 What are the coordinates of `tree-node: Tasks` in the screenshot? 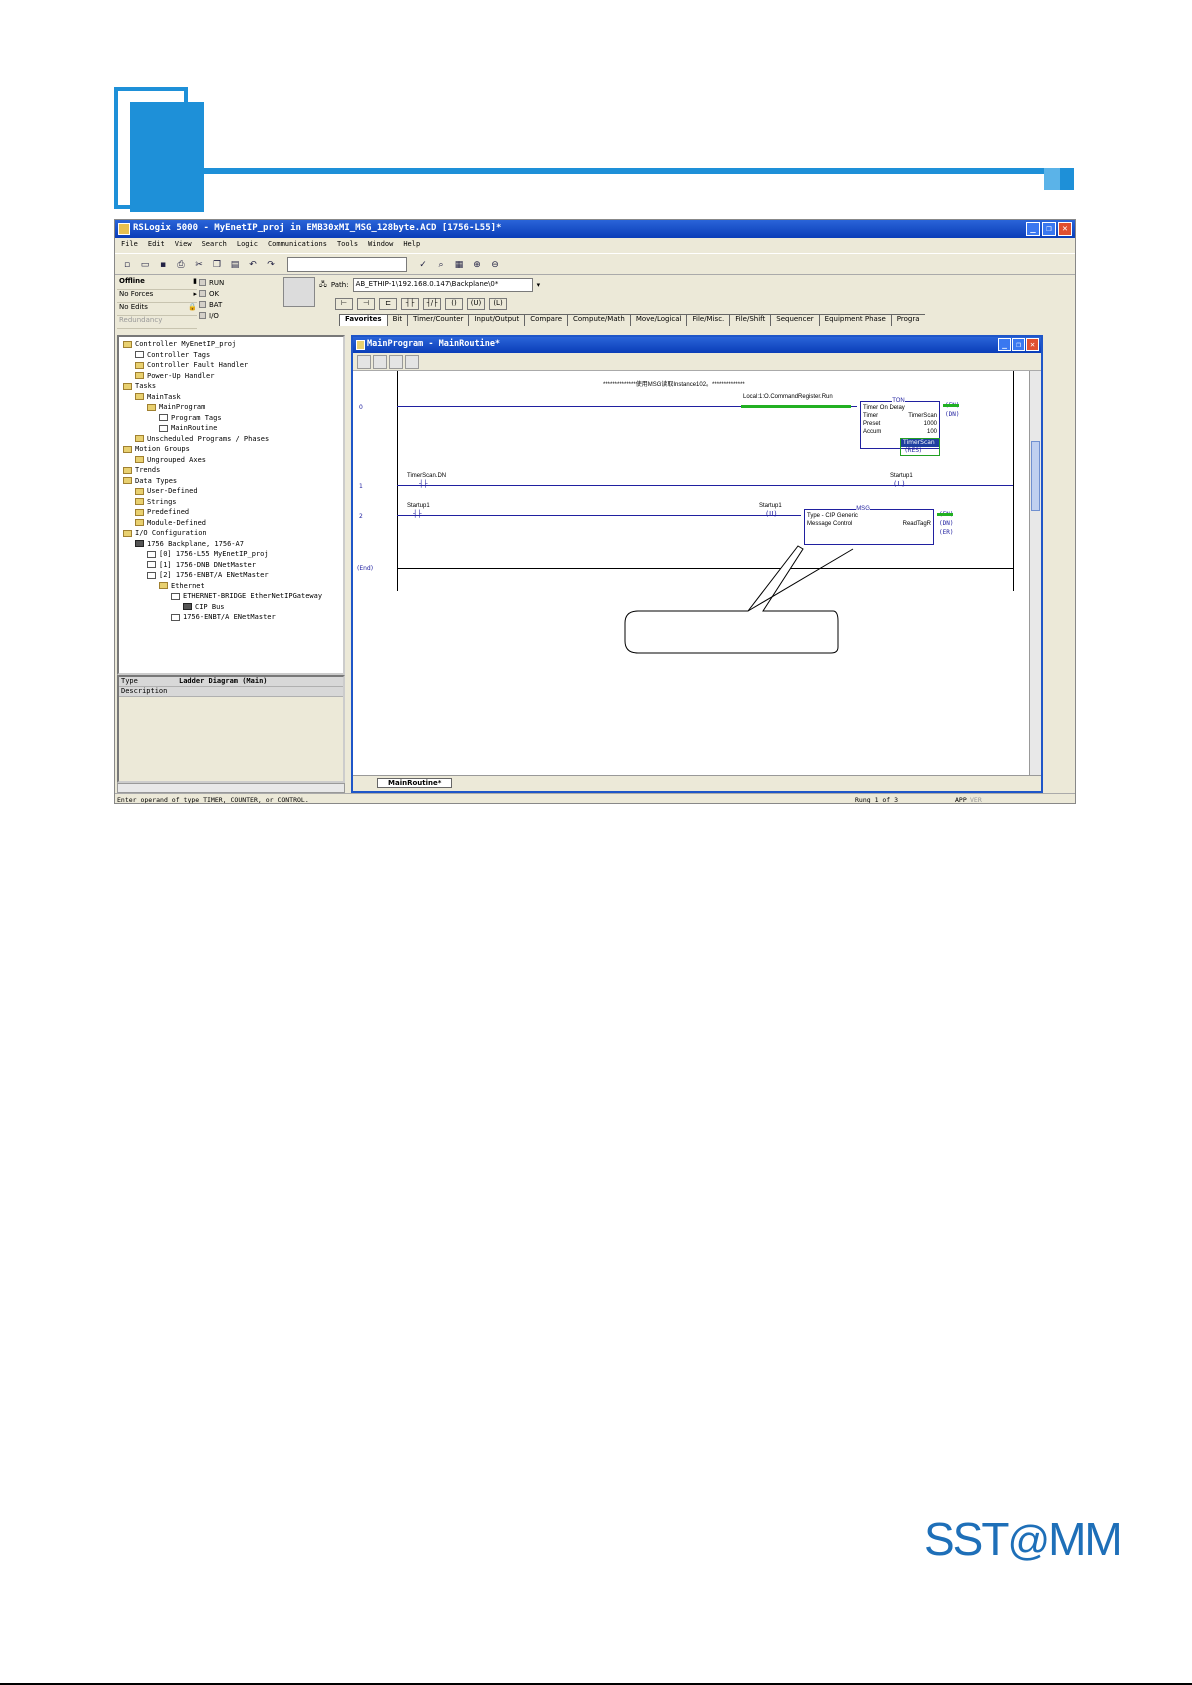 It's located at (231, 386).